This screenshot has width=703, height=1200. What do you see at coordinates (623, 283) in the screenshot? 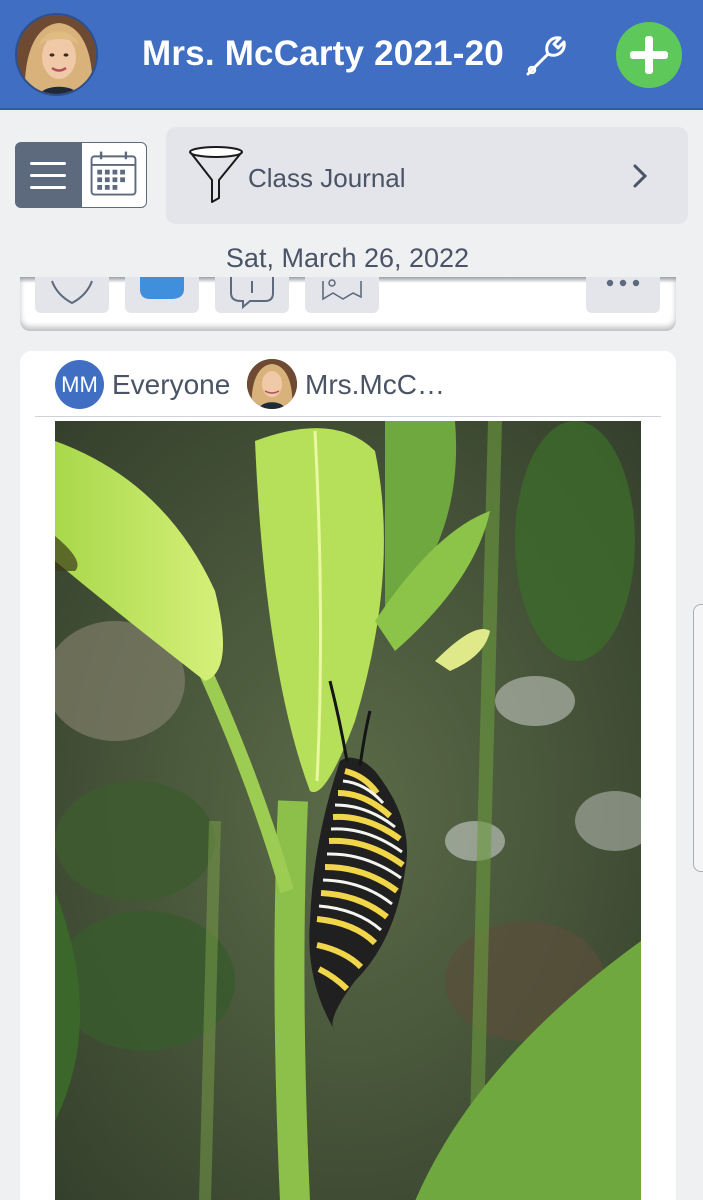
I see `more-dots-icon` at bounding box center [623, 283].